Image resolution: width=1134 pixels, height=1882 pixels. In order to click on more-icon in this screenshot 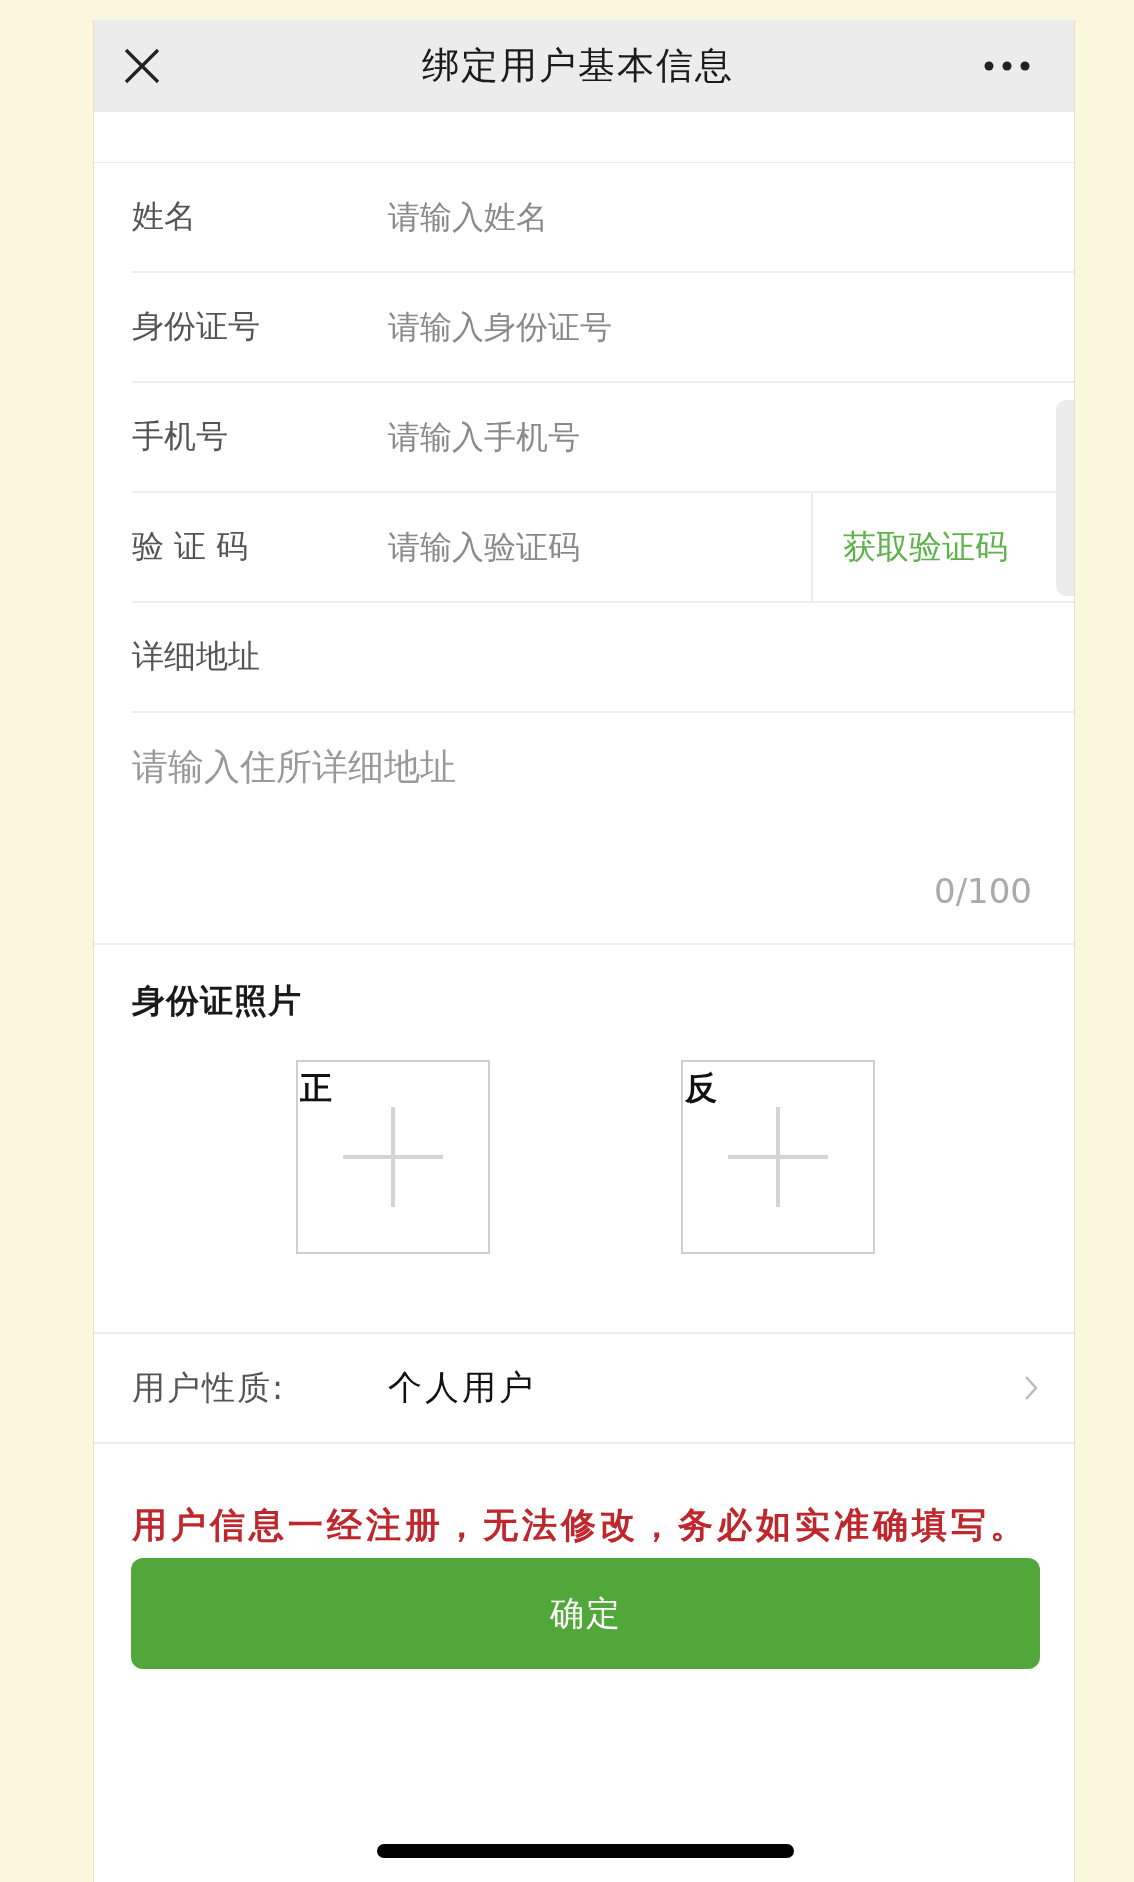, I will do `click(1007, 66)`.